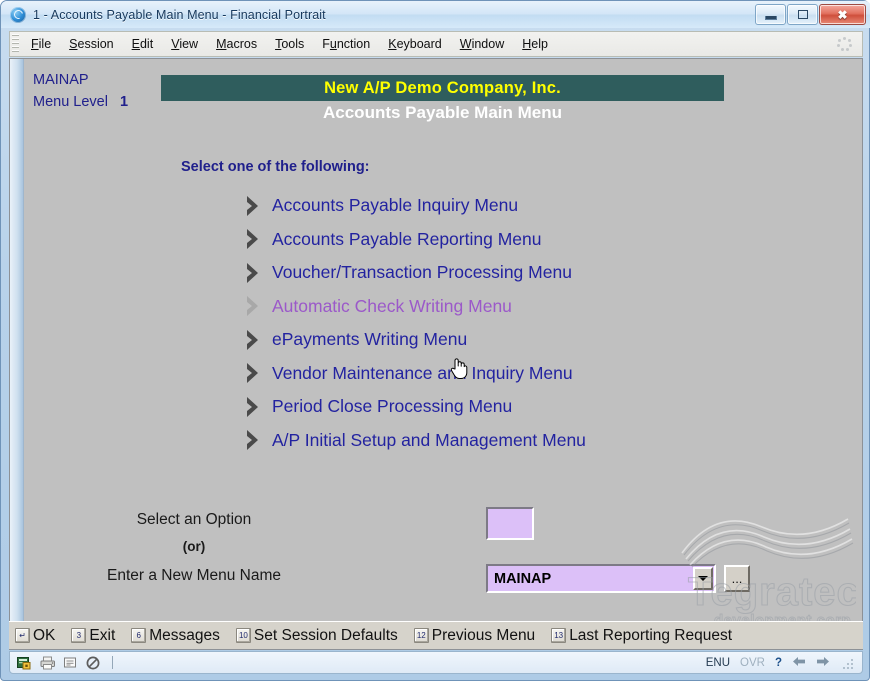 The height and width of the screenshot is (681, 870). I want to click on menu-option-label: Period Close Processing Menu, so click(392, 406).